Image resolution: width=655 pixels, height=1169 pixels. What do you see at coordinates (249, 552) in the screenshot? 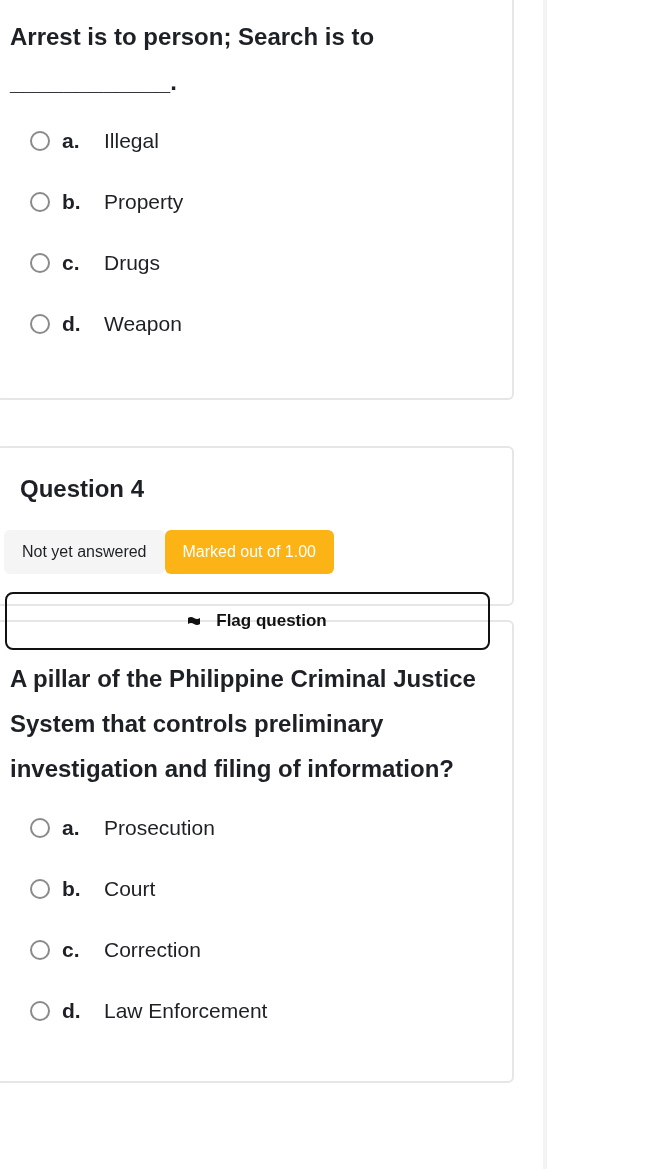
I see `marks-badge: Marked out of 1.00` at bounding box center [249, 552].